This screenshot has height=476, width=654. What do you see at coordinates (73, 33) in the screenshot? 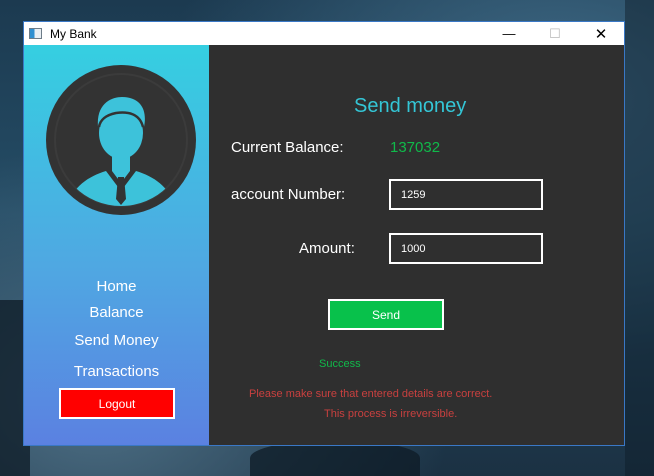
I see `window-title: My Bank` at bounding box center [73, 33].